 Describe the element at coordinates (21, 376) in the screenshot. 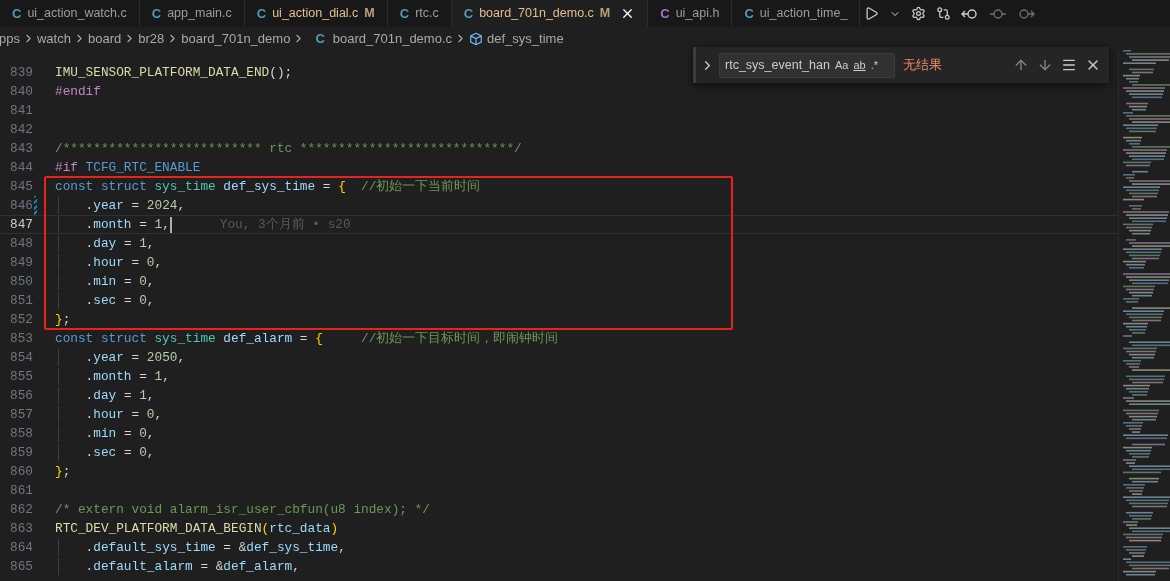

I see `line-number: 855` at that location.